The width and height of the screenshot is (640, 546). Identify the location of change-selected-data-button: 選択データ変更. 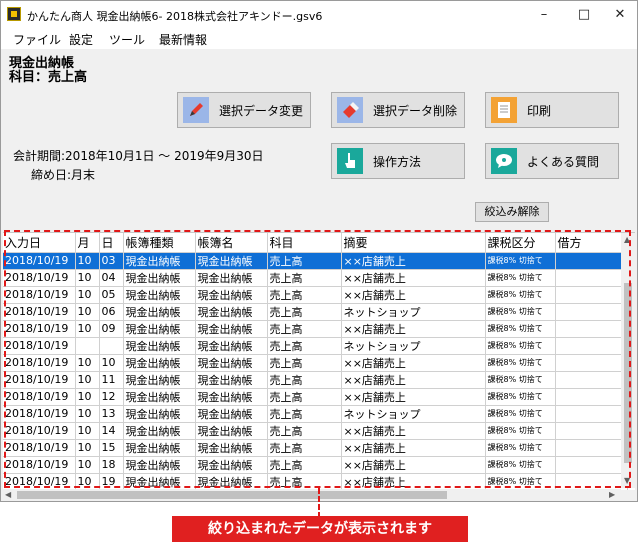
(244, 110).